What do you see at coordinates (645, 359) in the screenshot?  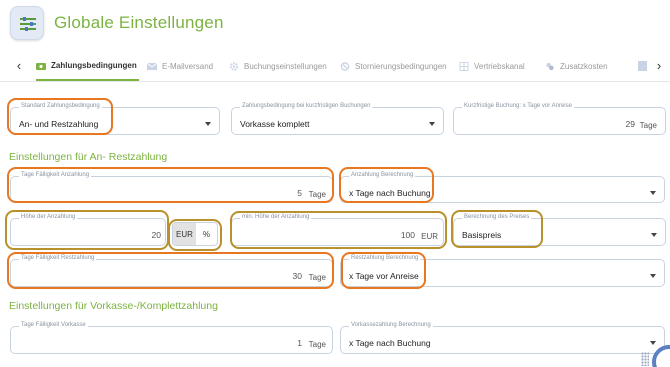 I see `drag-handle-icon` at bounding box center [645, 359].